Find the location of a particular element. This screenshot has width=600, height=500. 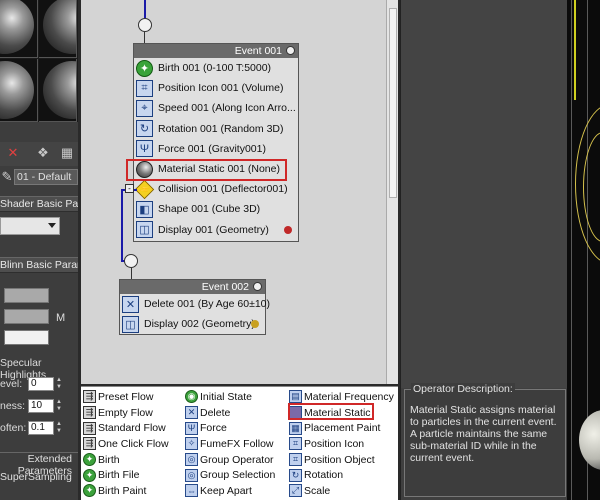

rollout-shader-basic: Shader Basic Parameters is located at coordinates (39, 204).